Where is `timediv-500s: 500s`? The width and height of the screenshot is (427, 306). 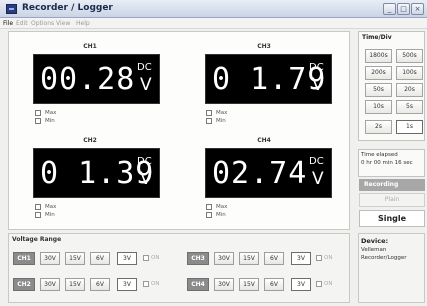
timediv-500s: 500s is located at coordinates (409, 56).